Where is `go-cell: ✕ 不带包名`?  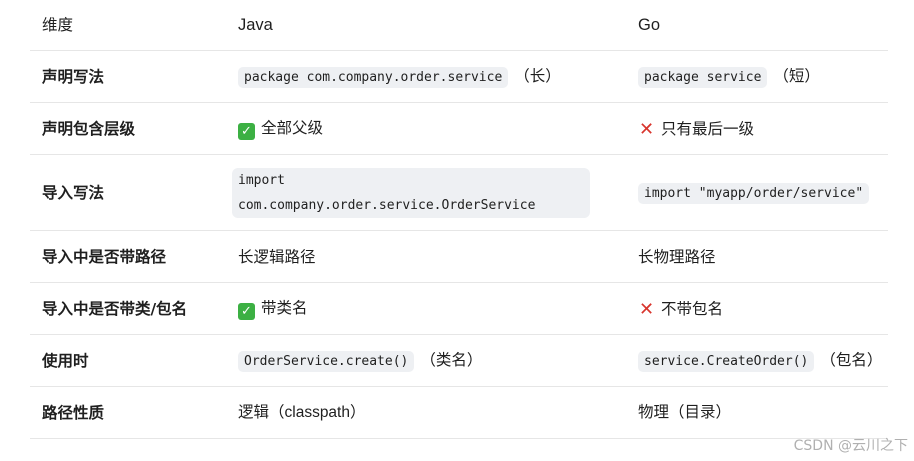
go-cell: ✕ 不带包名 is located at coordinates (757, 308).